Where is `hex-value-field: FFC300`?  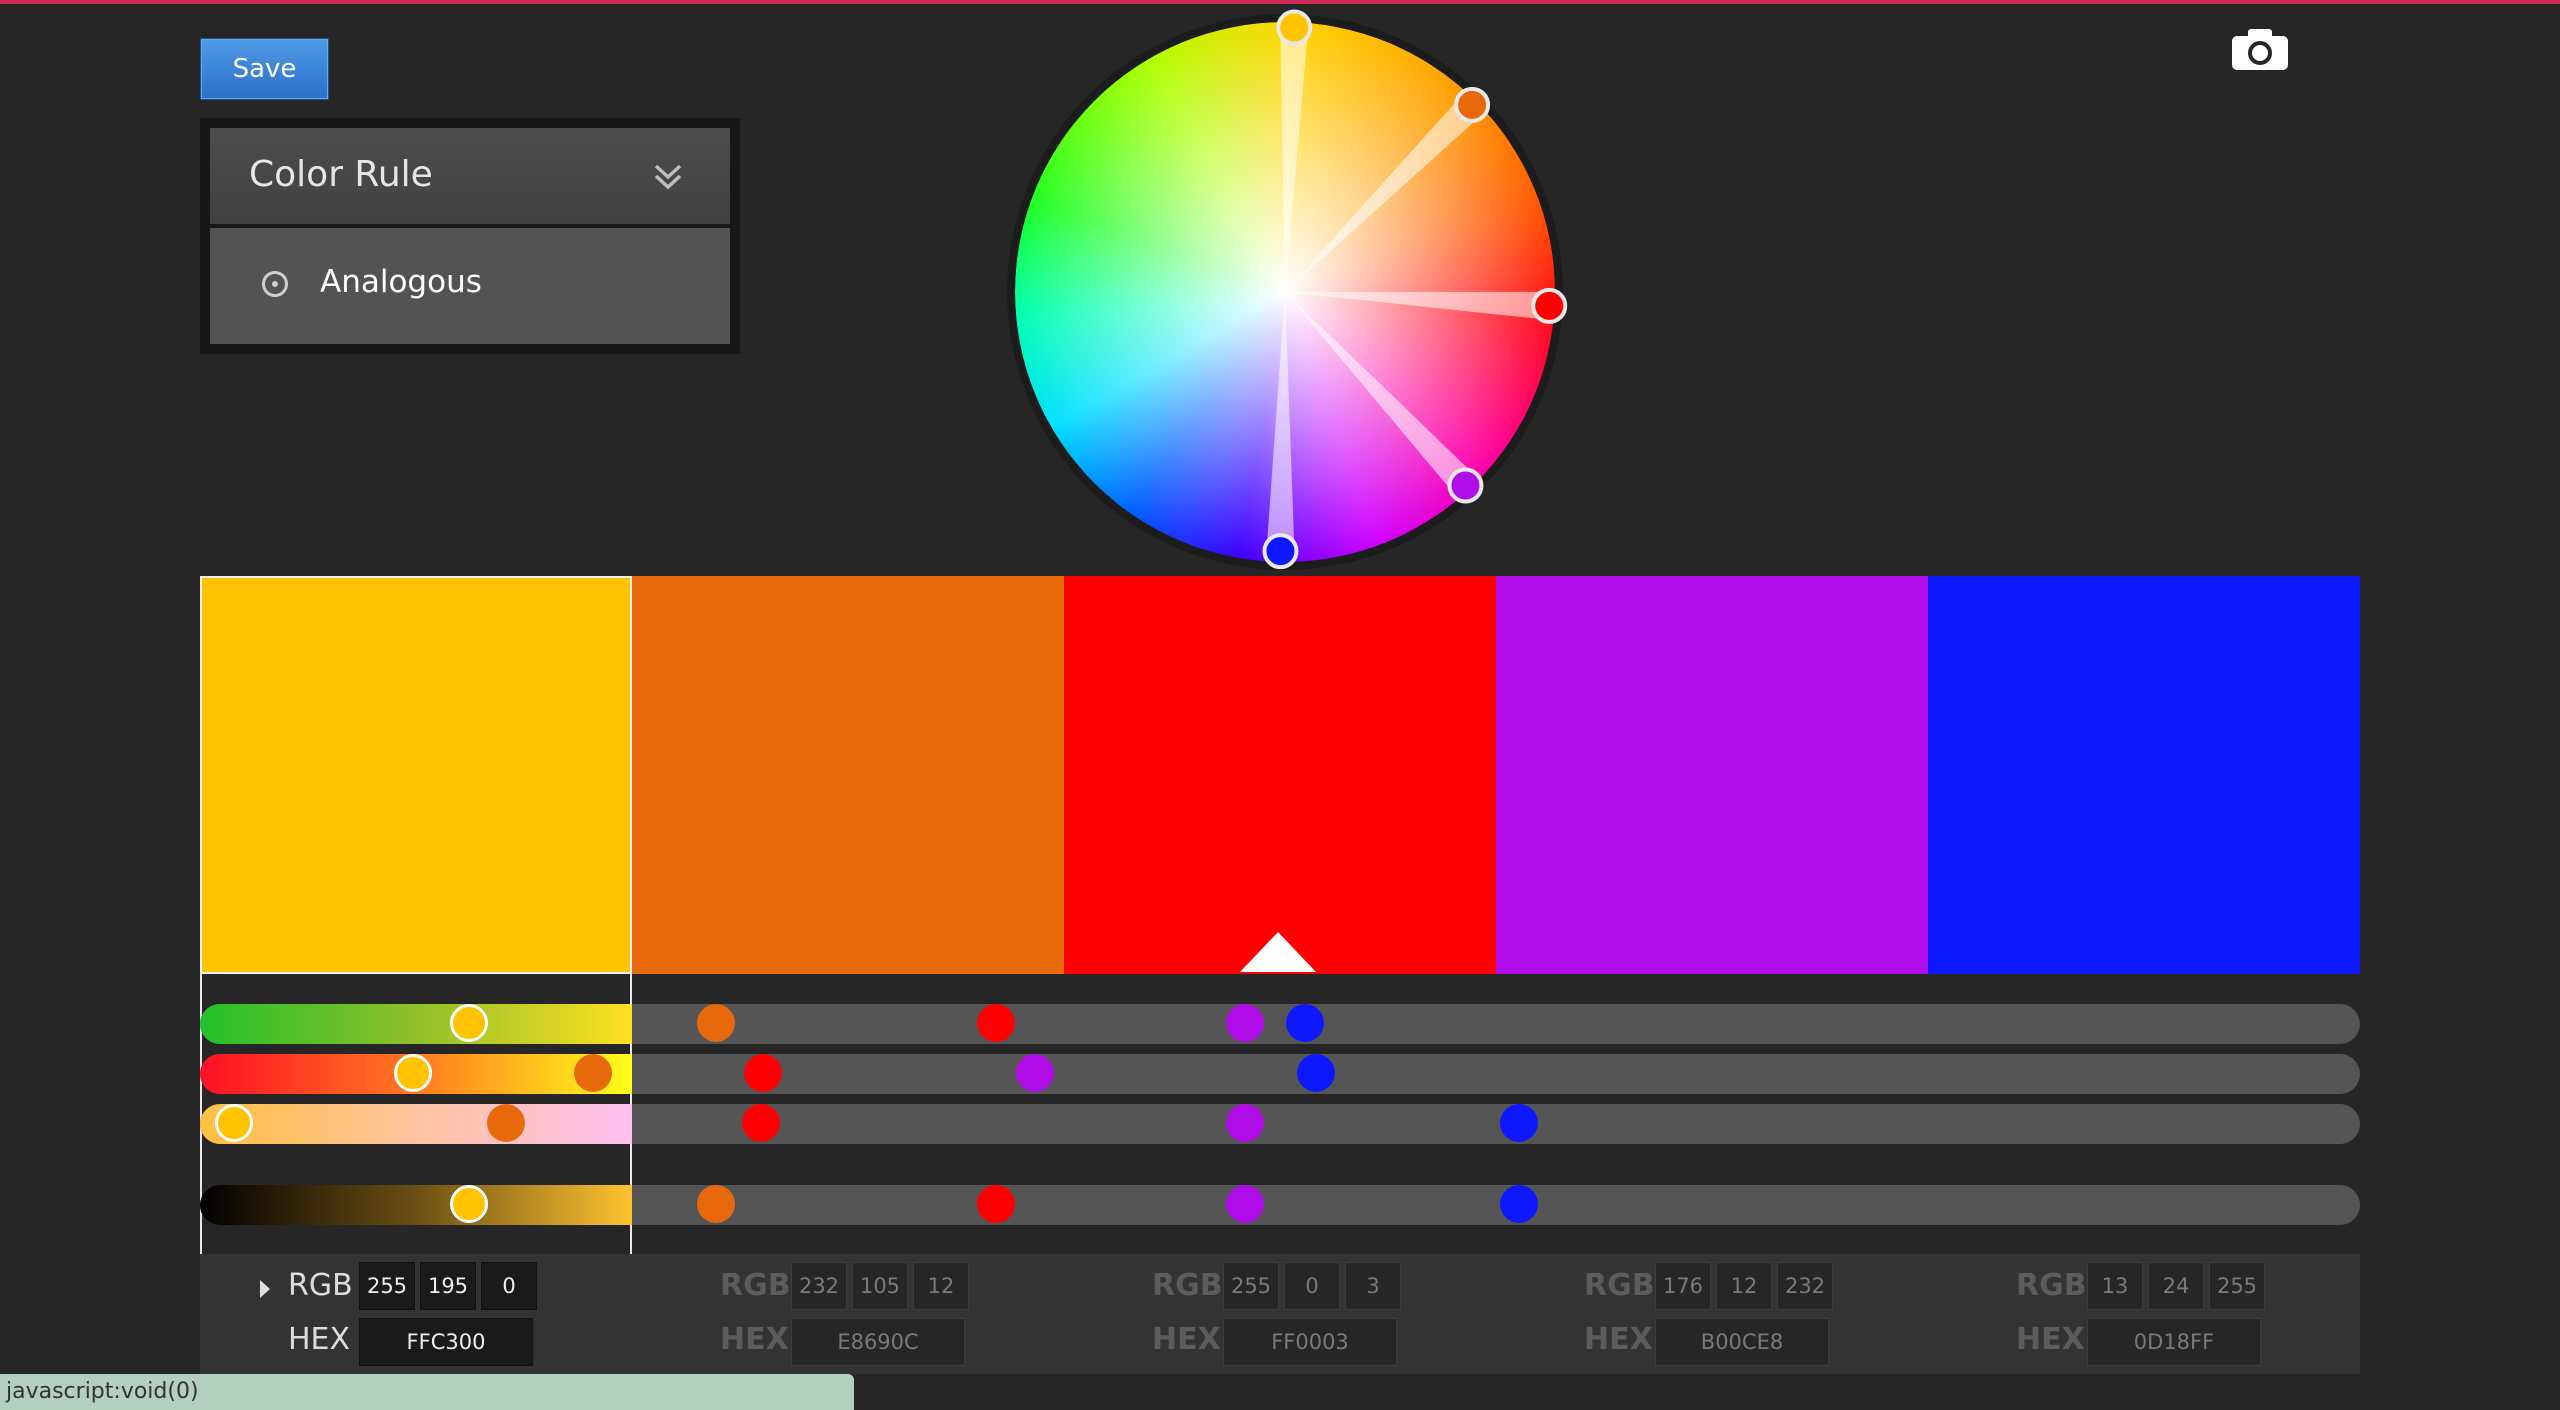
hex-value-field: FFC300 is located at coordinates (446, 1342).